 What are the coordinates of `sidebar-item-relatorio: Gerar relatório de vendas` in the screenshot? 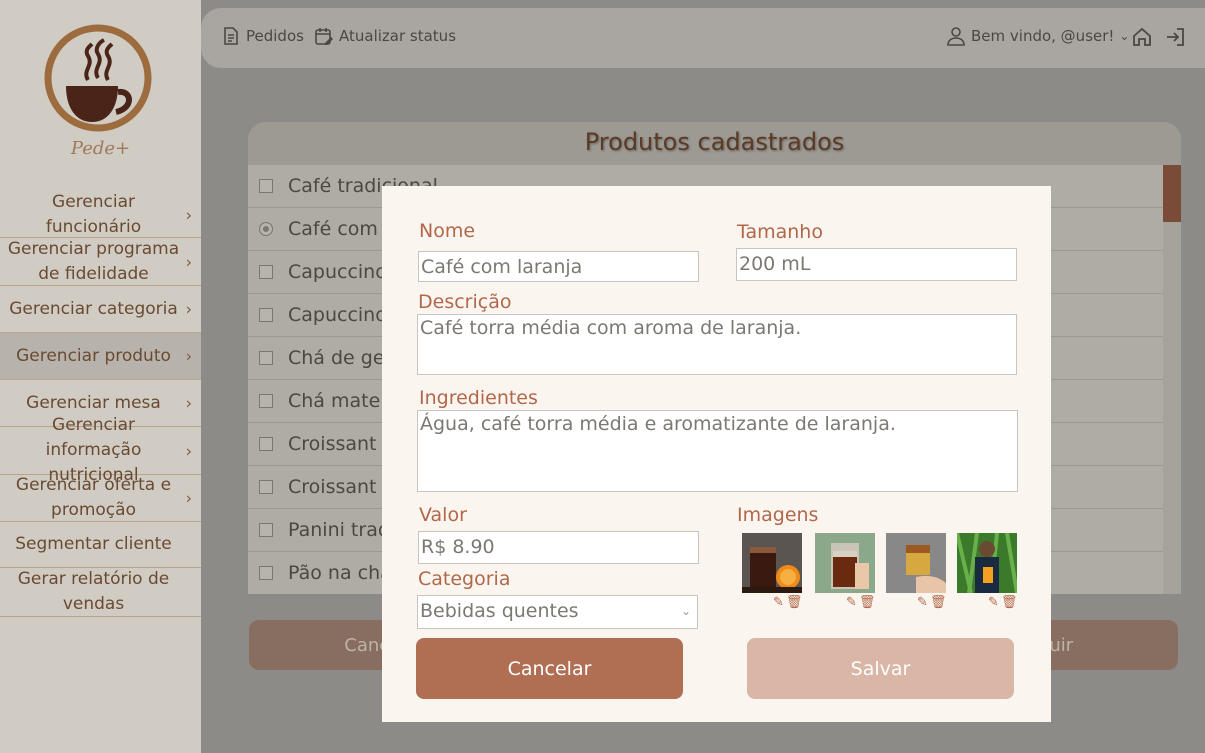 It's located at (100, 592).